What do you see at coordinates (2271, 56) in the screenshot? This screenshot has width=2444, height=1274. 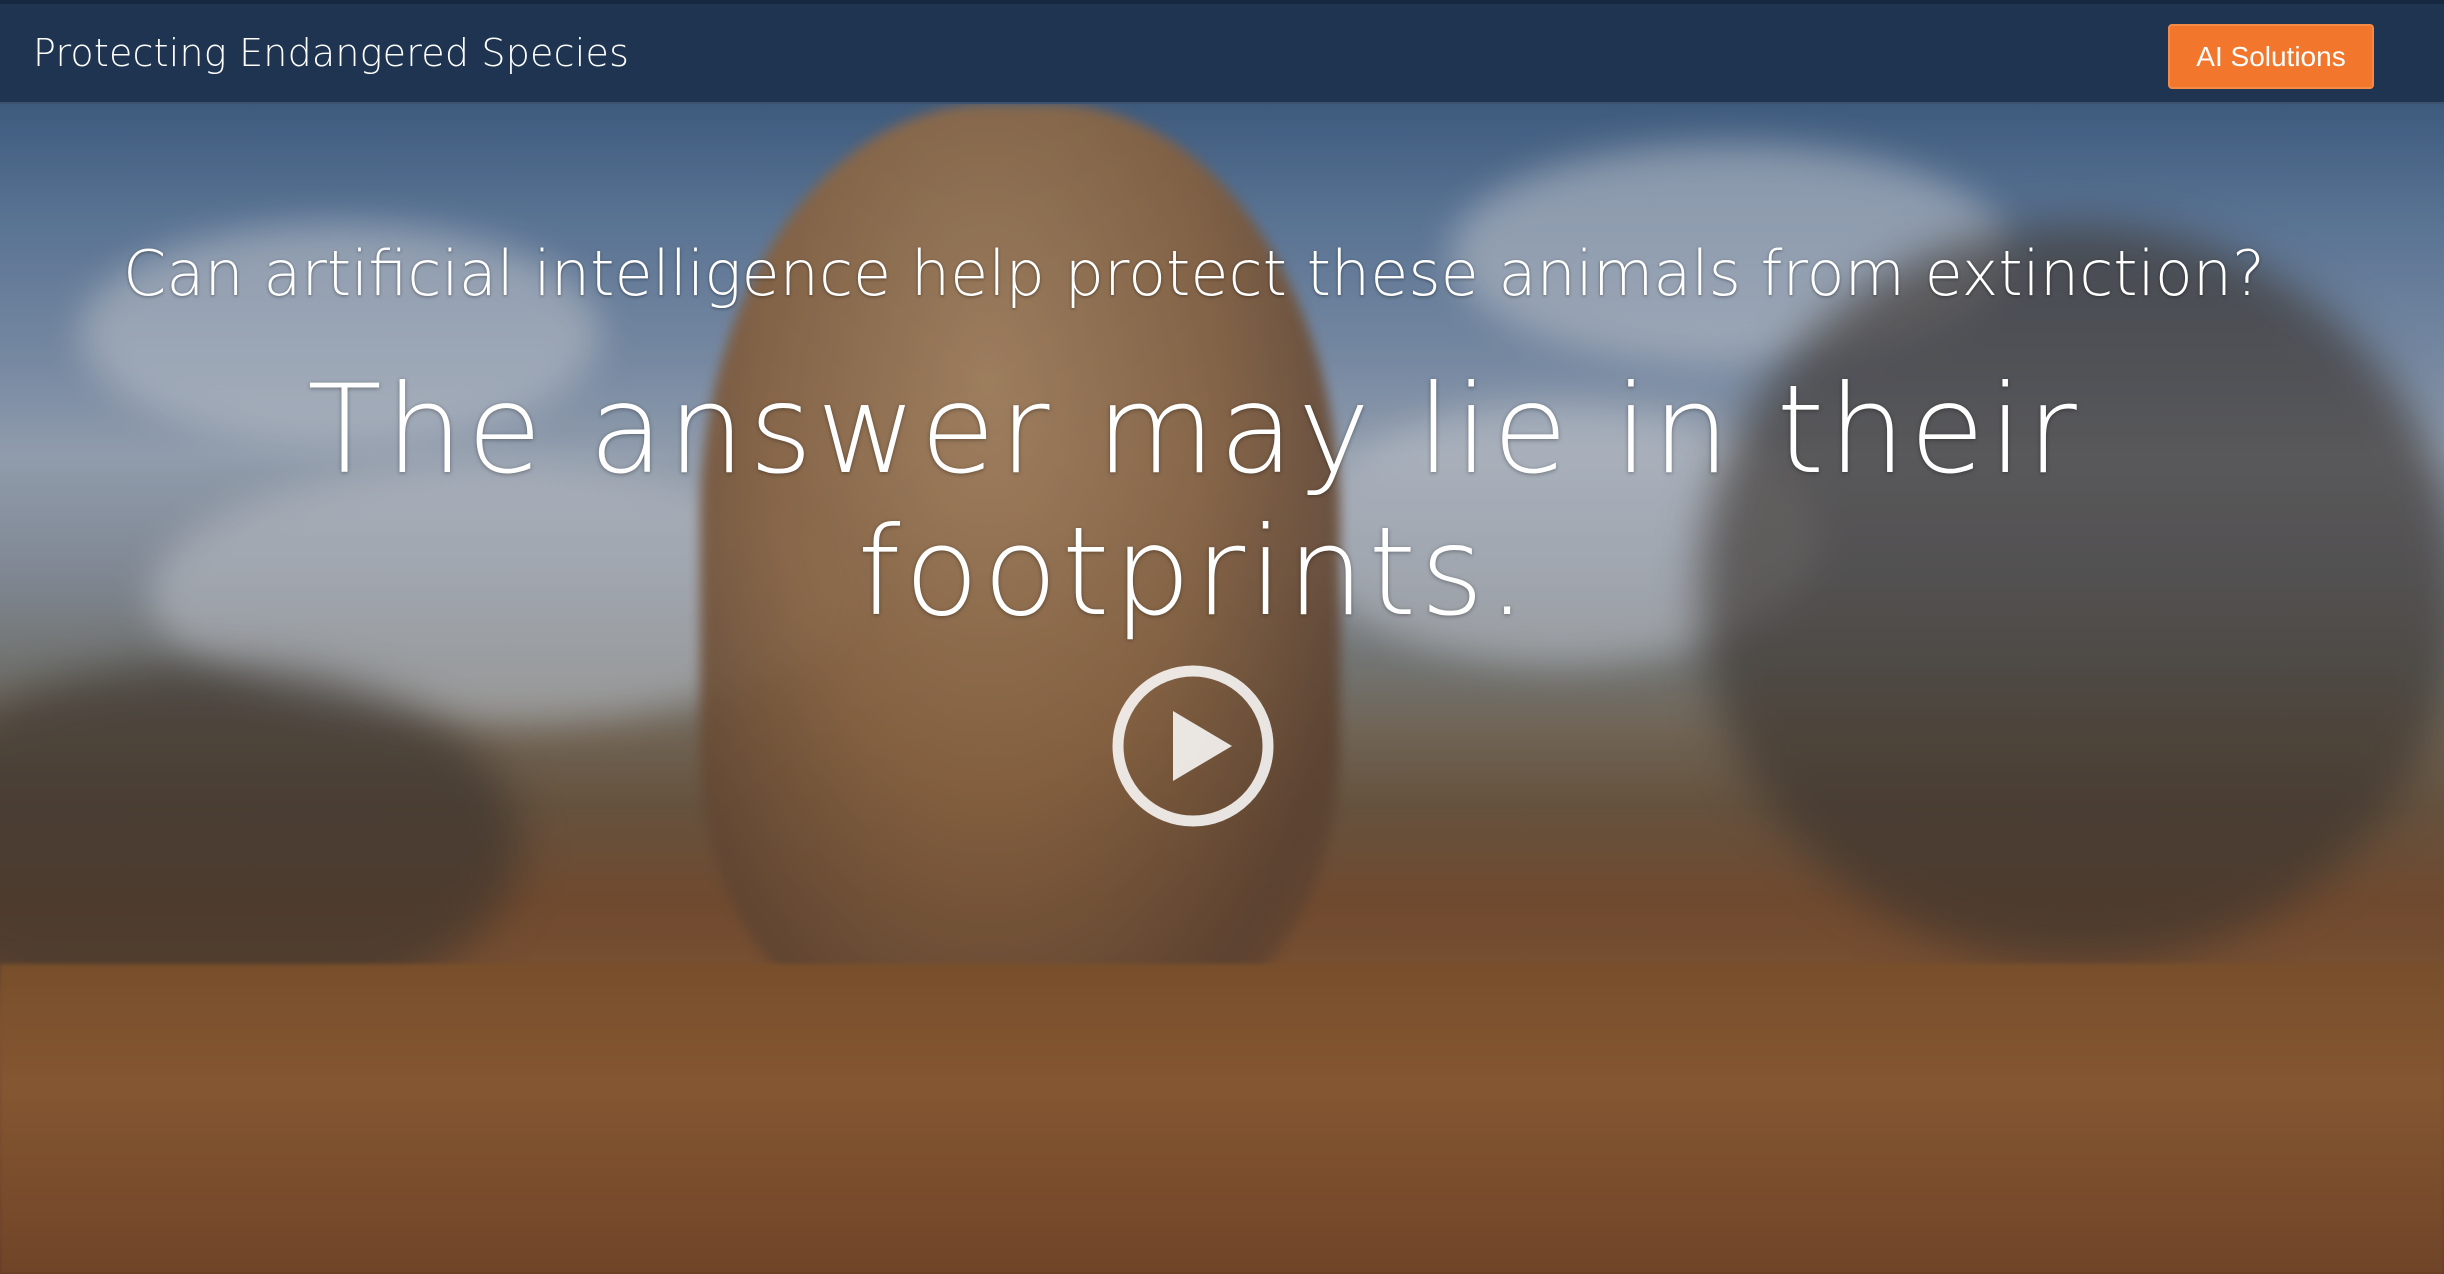 I see `ai-solutions-button: AI Solutions` at bounding box center [2271, 56].